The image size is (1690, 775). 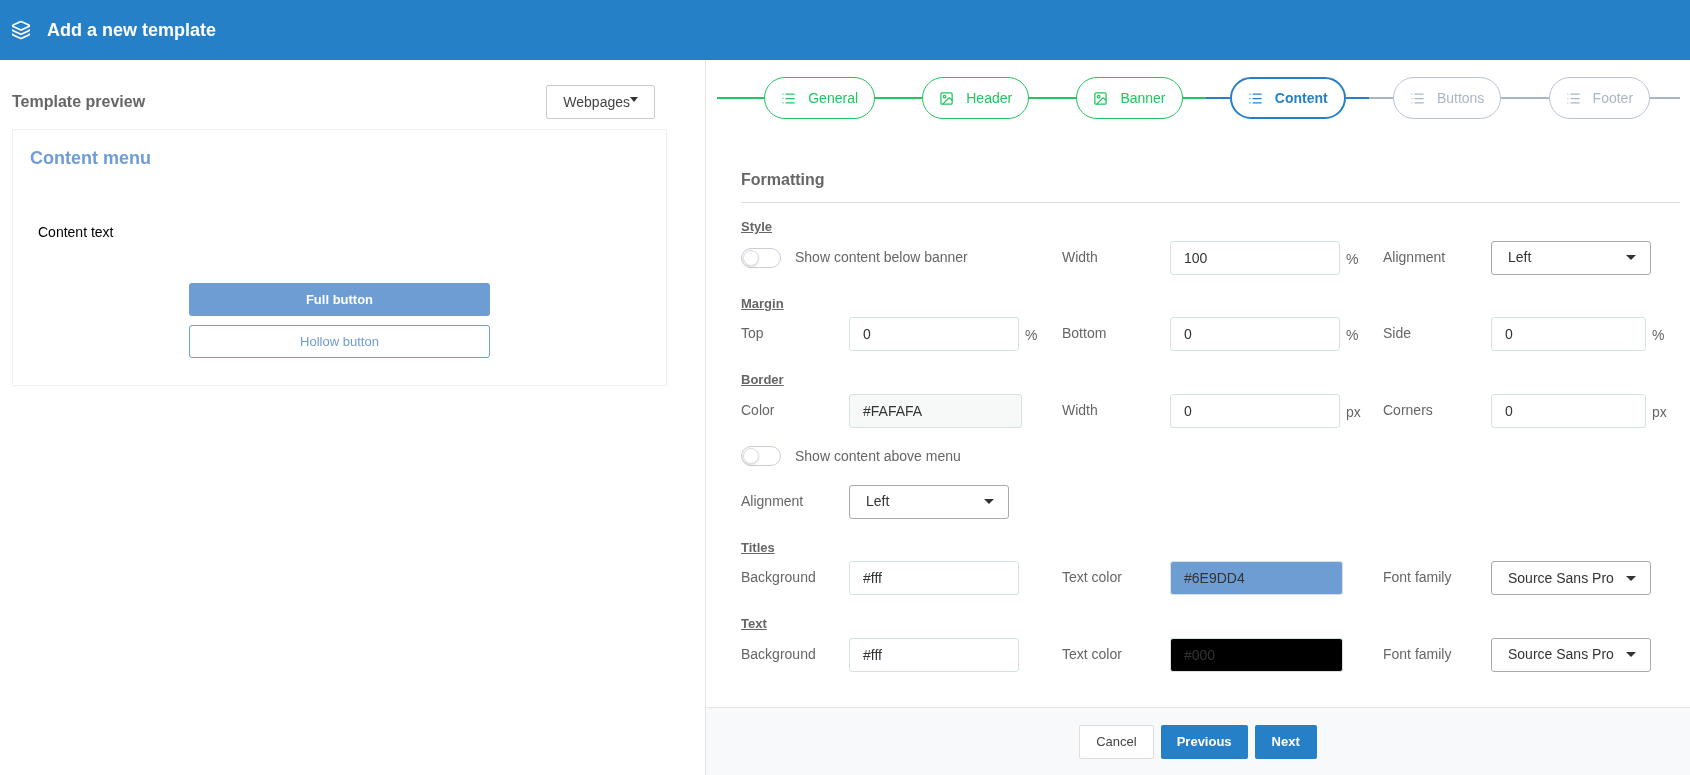 I want to click on group-title: Titles, so click(x=758, y=547).